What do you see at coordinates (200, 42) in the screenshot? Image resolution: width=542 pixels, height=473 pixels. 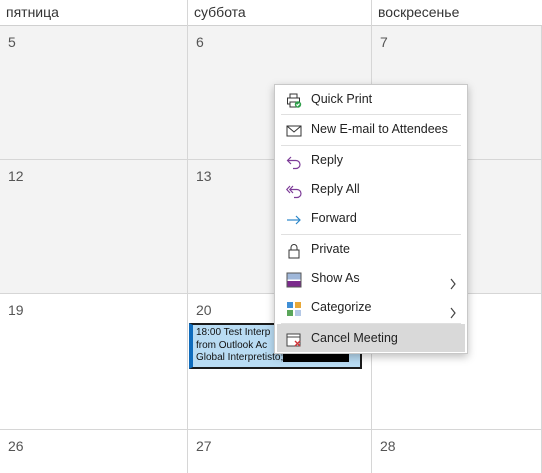 I see `day-number: 6` at bounding box center [200, 42].